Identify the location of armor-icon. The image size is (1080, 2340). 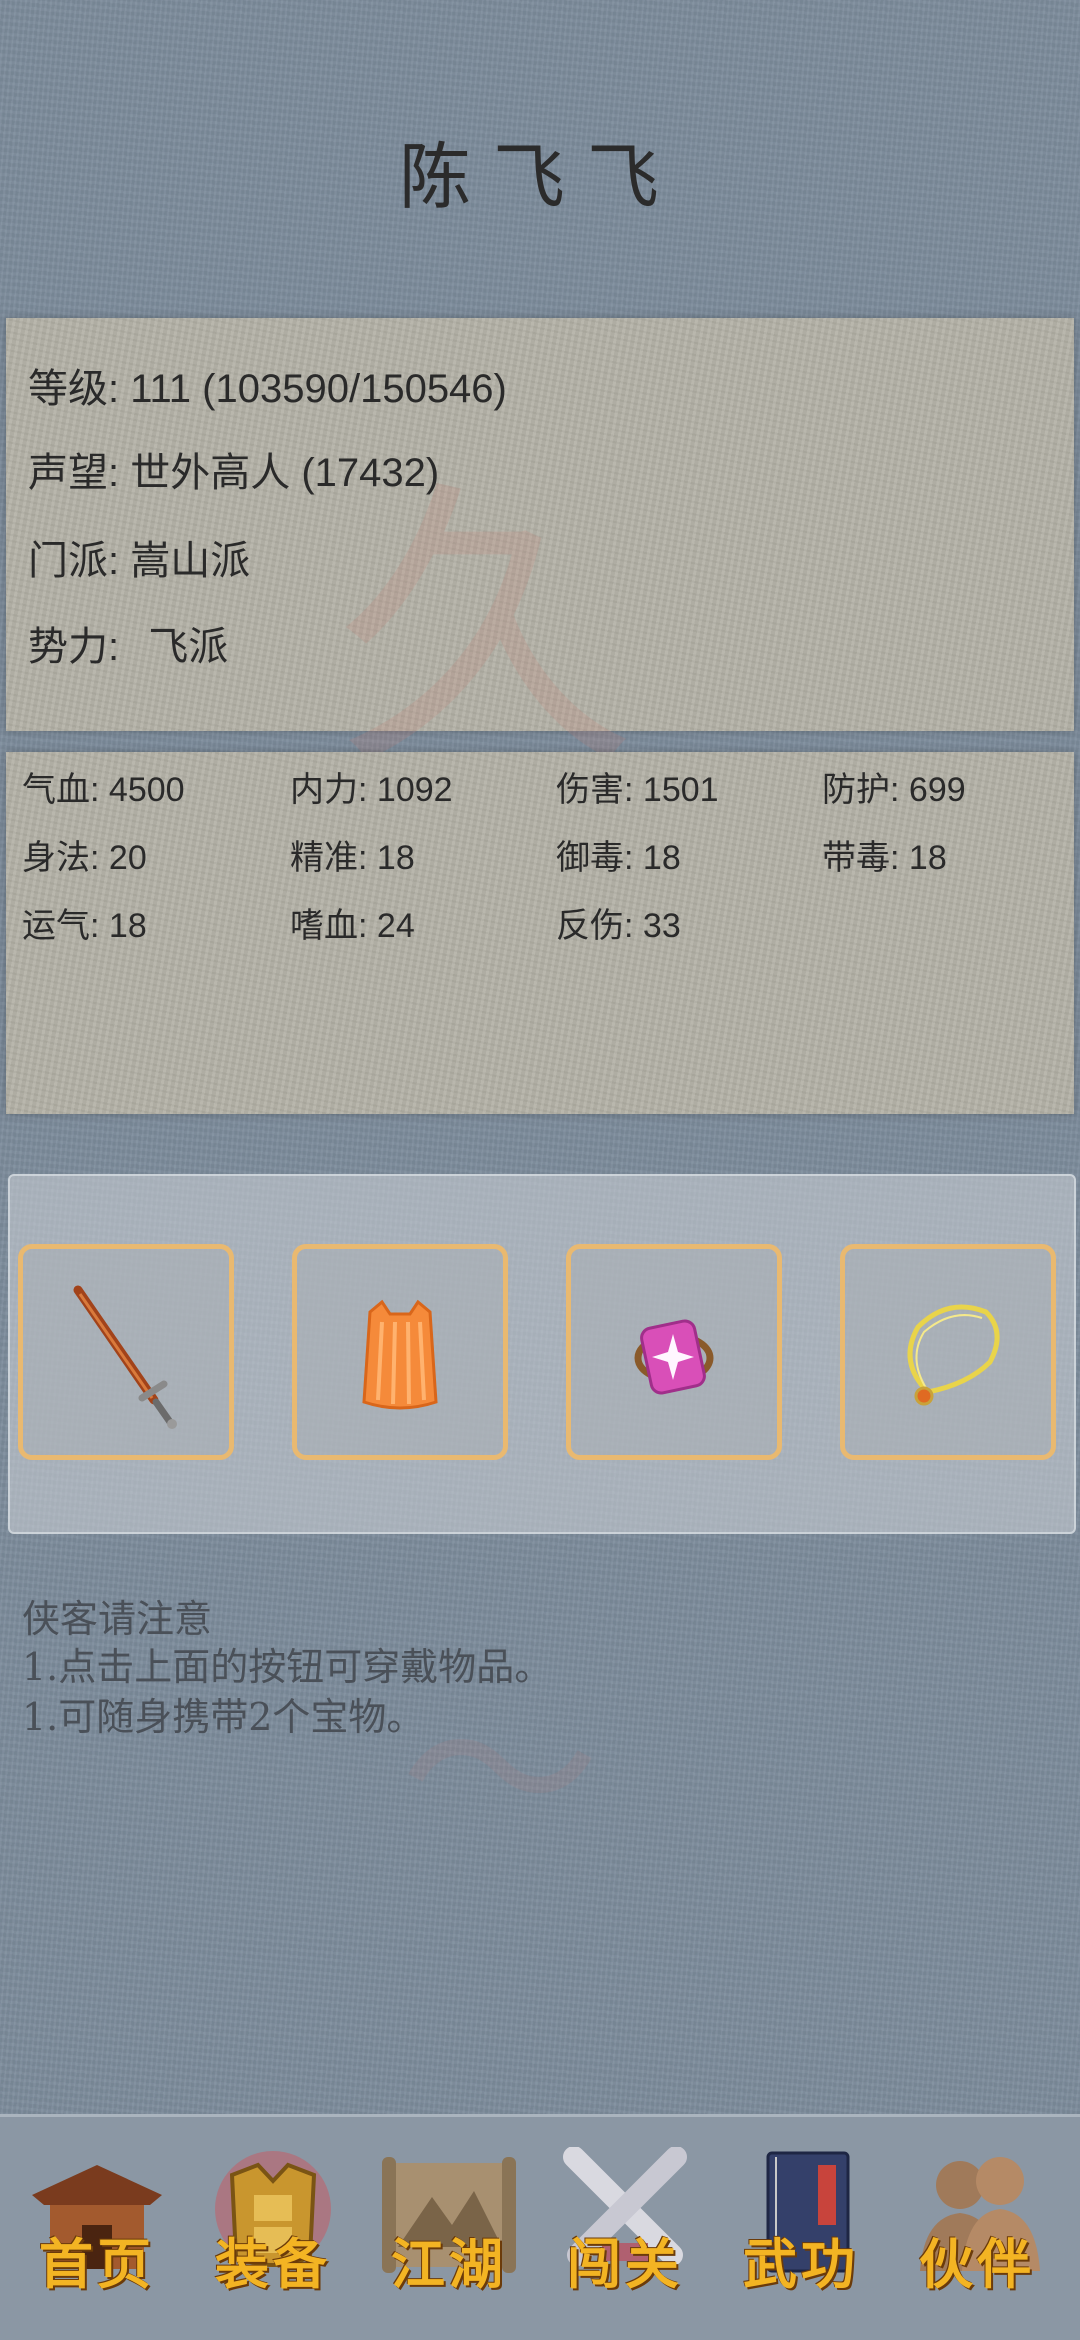
(400, 1354).